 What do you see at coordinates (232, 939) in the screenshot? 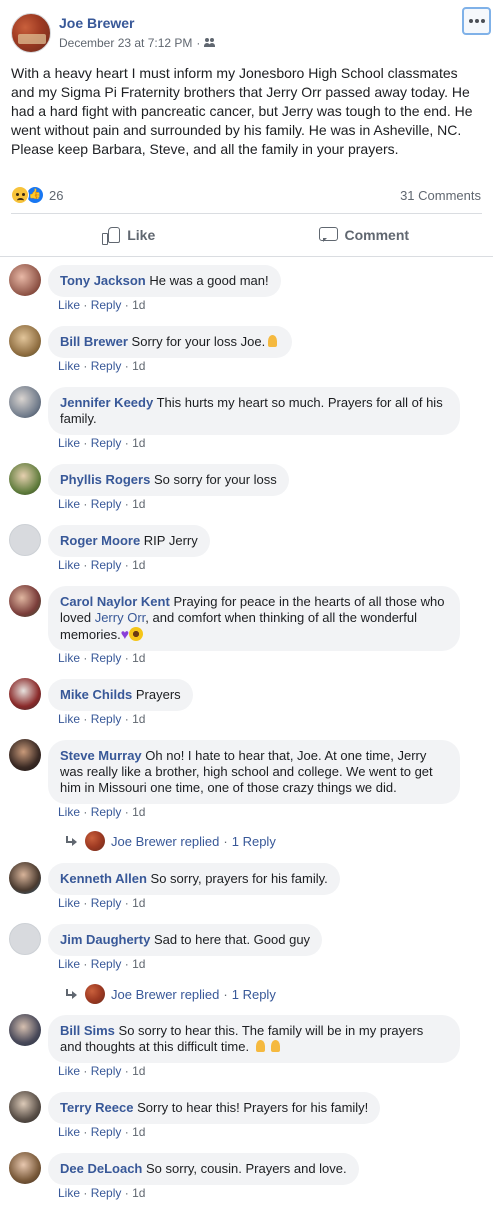
I see `comment-text: Sad to here that. Good guy` at bounding box center [232, 939].